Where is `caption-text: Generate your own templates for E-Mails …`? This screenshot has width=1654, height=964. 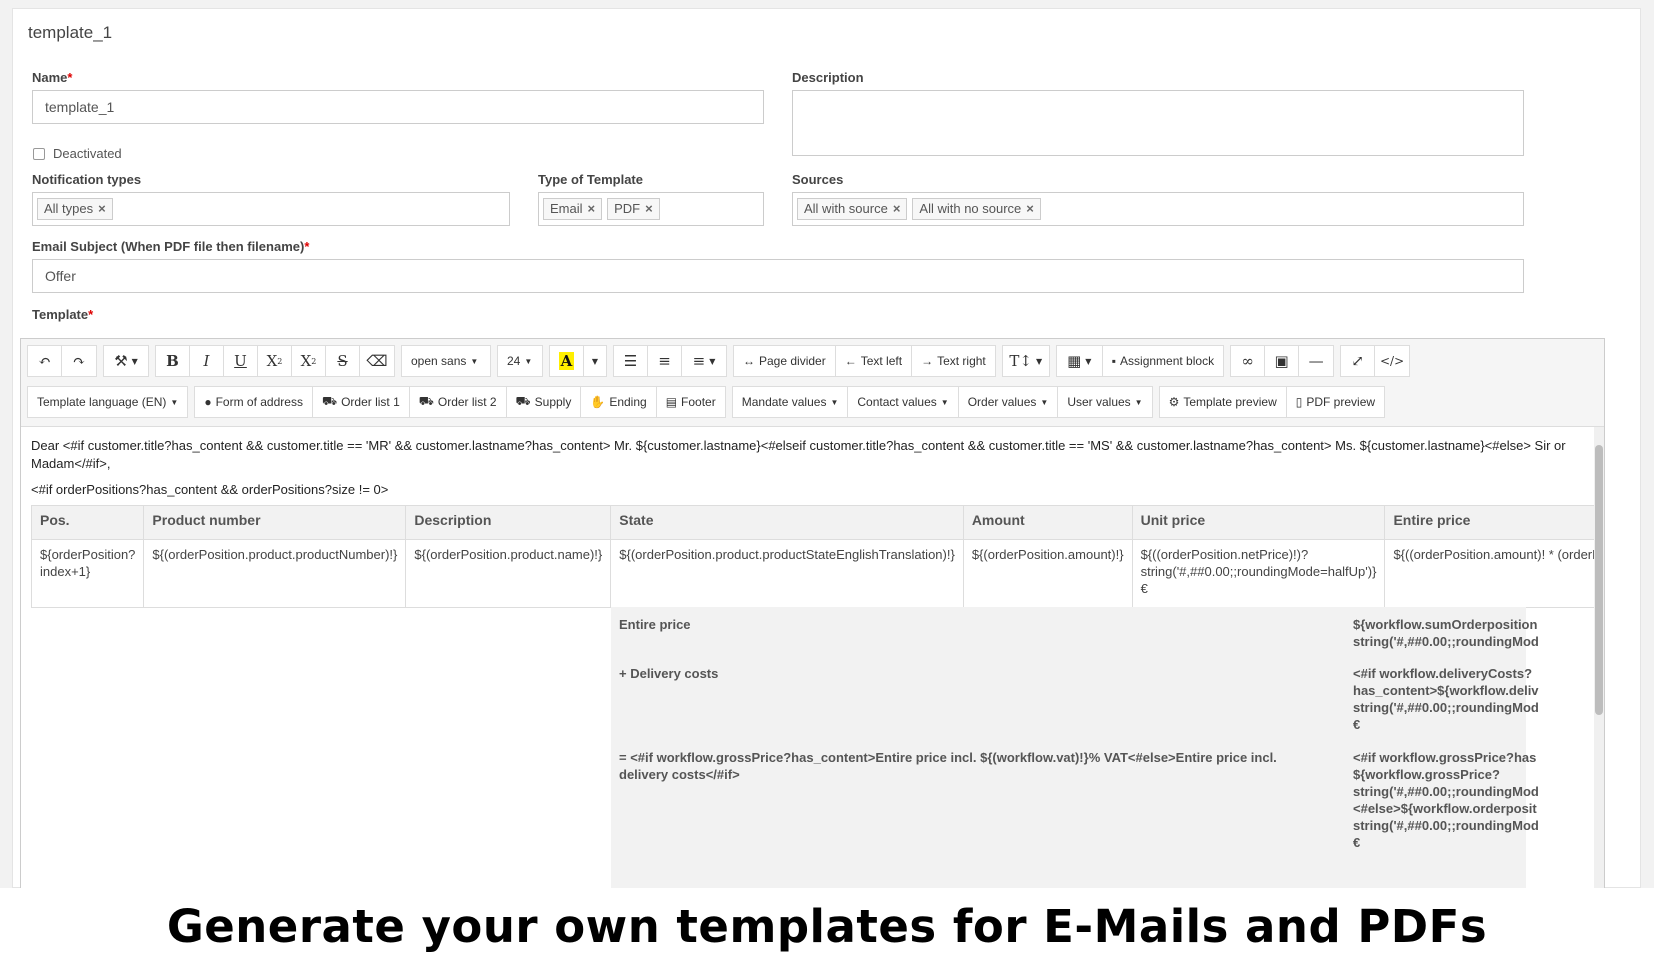
caption-text: Generate your own templates for E-Mails … is located at coordinates (827, 926).